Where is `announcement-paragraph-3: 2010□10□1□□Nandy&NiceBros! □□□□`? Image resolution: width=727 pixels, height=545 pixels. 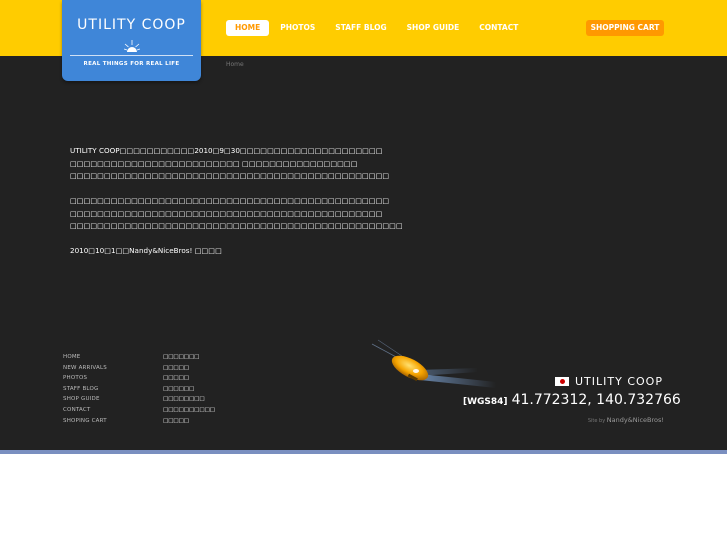
announcement-paragraph-3: 2010□10□1□□Nandy&NiceBros! □□□□ is located at coordinates (220, 251).